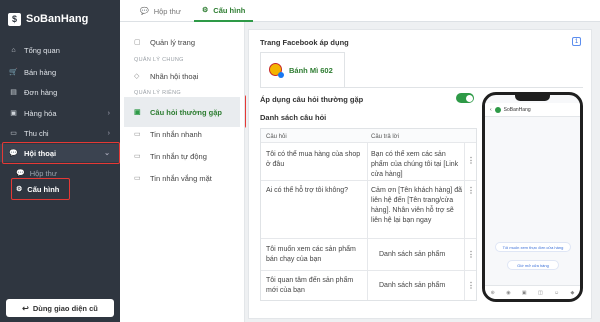 This screenshot has height=322, width=600. Describe the element at coordinates (310, 285) in the screenshot. I see `row-question: Tôi quan tâm đến sản phẩm mới của bạn` at that location.